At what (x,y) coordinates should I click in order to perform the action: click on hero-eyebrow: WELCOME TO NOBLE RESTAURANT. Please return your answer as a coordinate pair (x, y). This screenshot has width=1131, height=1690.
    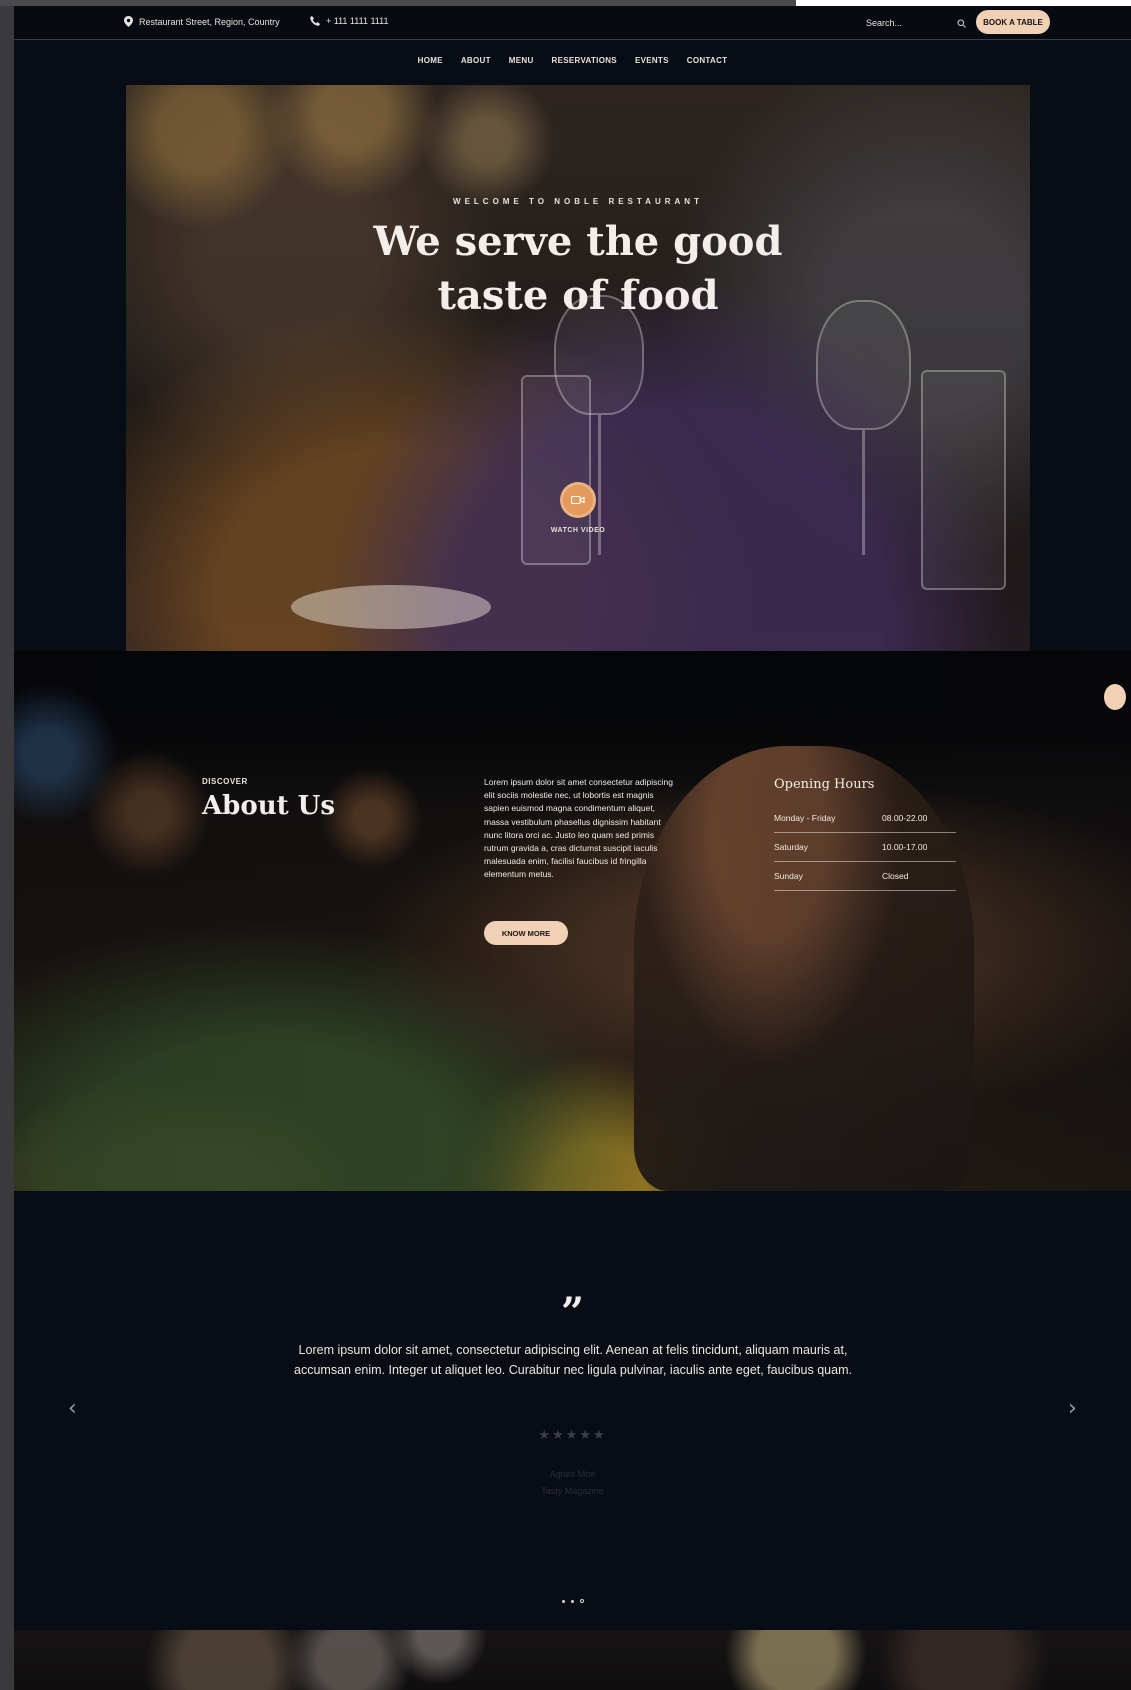
    Looking at the image, I should click on (578, 201).